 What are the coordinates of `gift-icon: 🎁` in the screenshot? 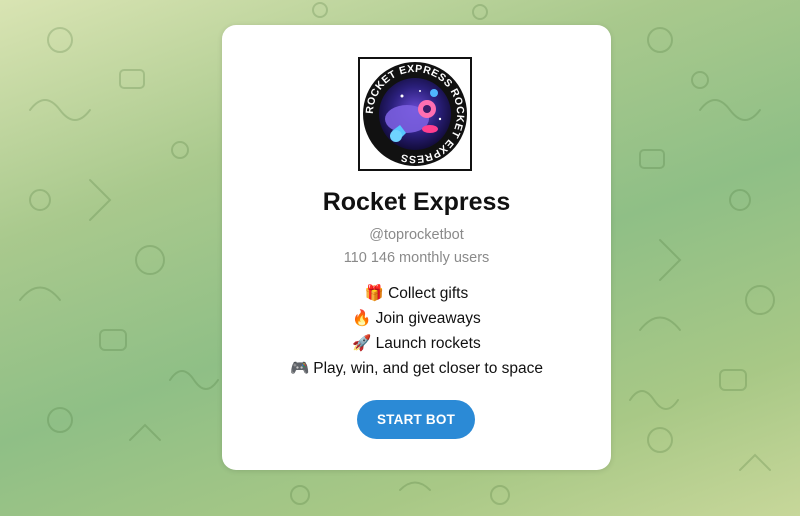 It's located at (374, 293).